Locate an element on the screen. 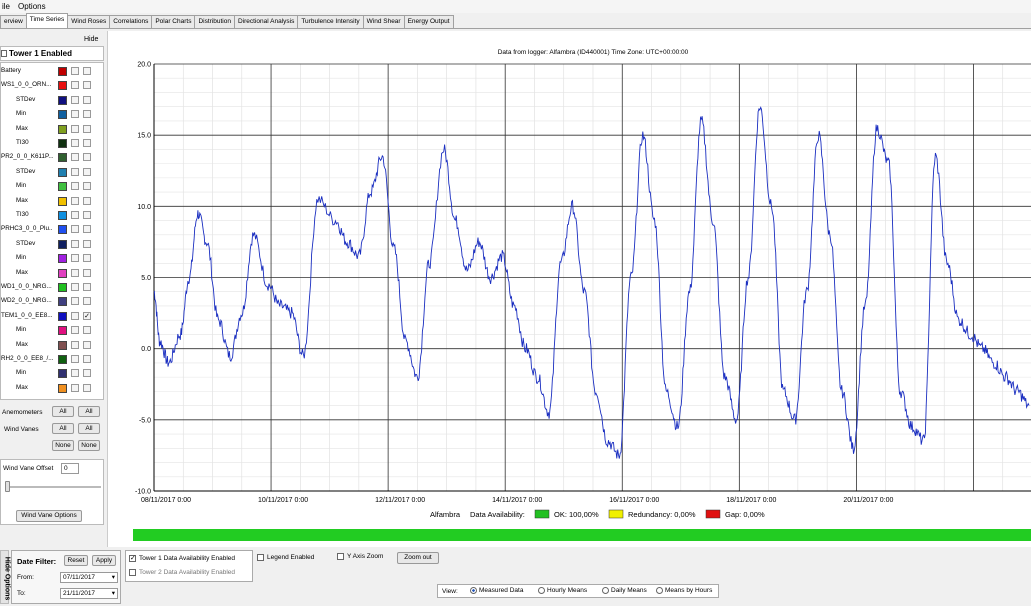 This screenshot has height=606, width=1031. view-option: Daily Means is located at coordinates (624, 590).